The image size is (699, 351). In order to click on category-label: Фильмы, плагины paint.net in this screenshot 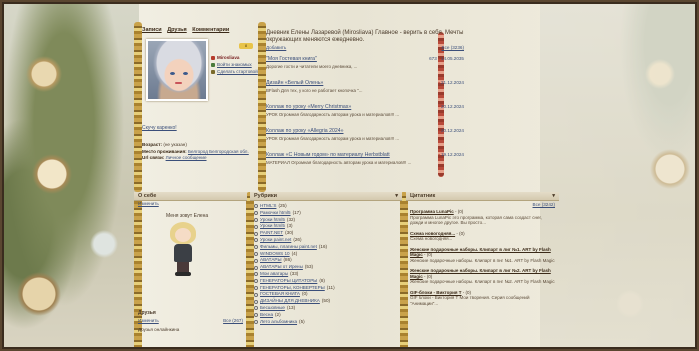, I will do `click(288, 247)`.